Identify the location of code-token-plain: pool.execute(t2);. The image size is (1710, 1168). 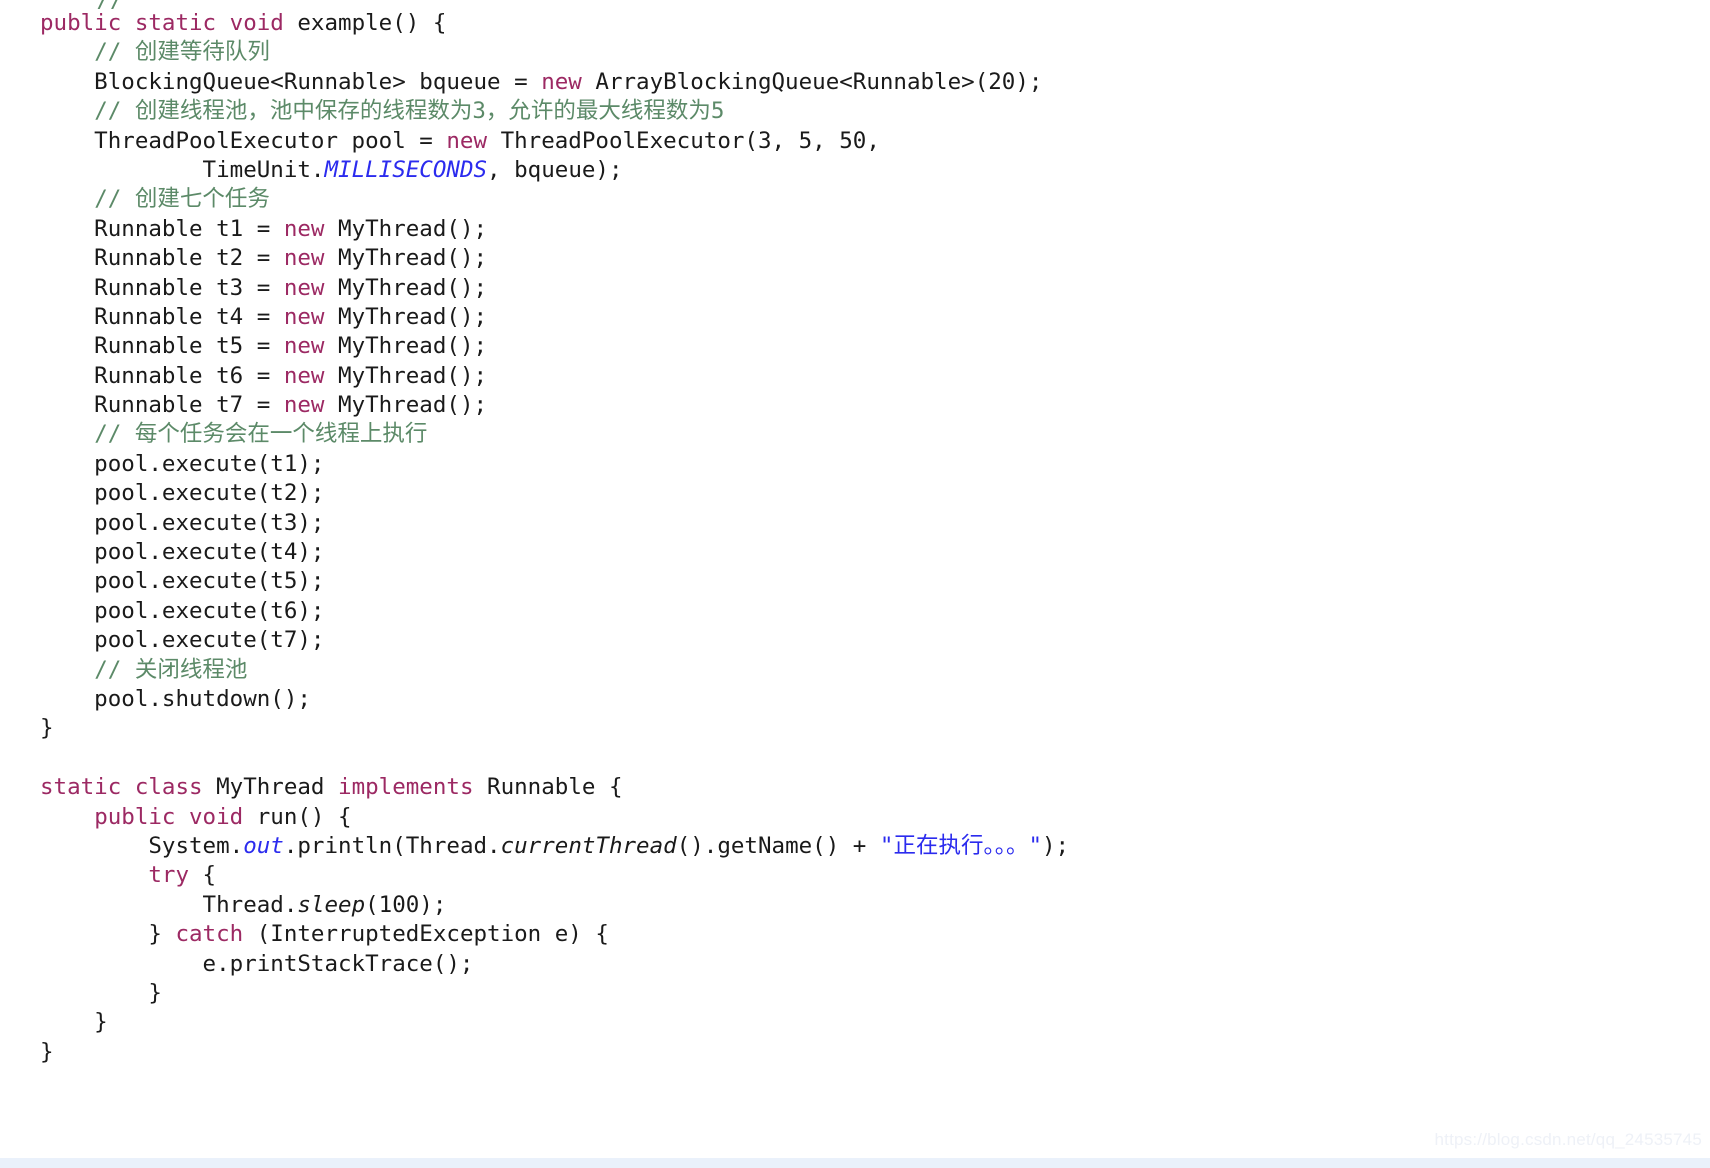
(182, 493).